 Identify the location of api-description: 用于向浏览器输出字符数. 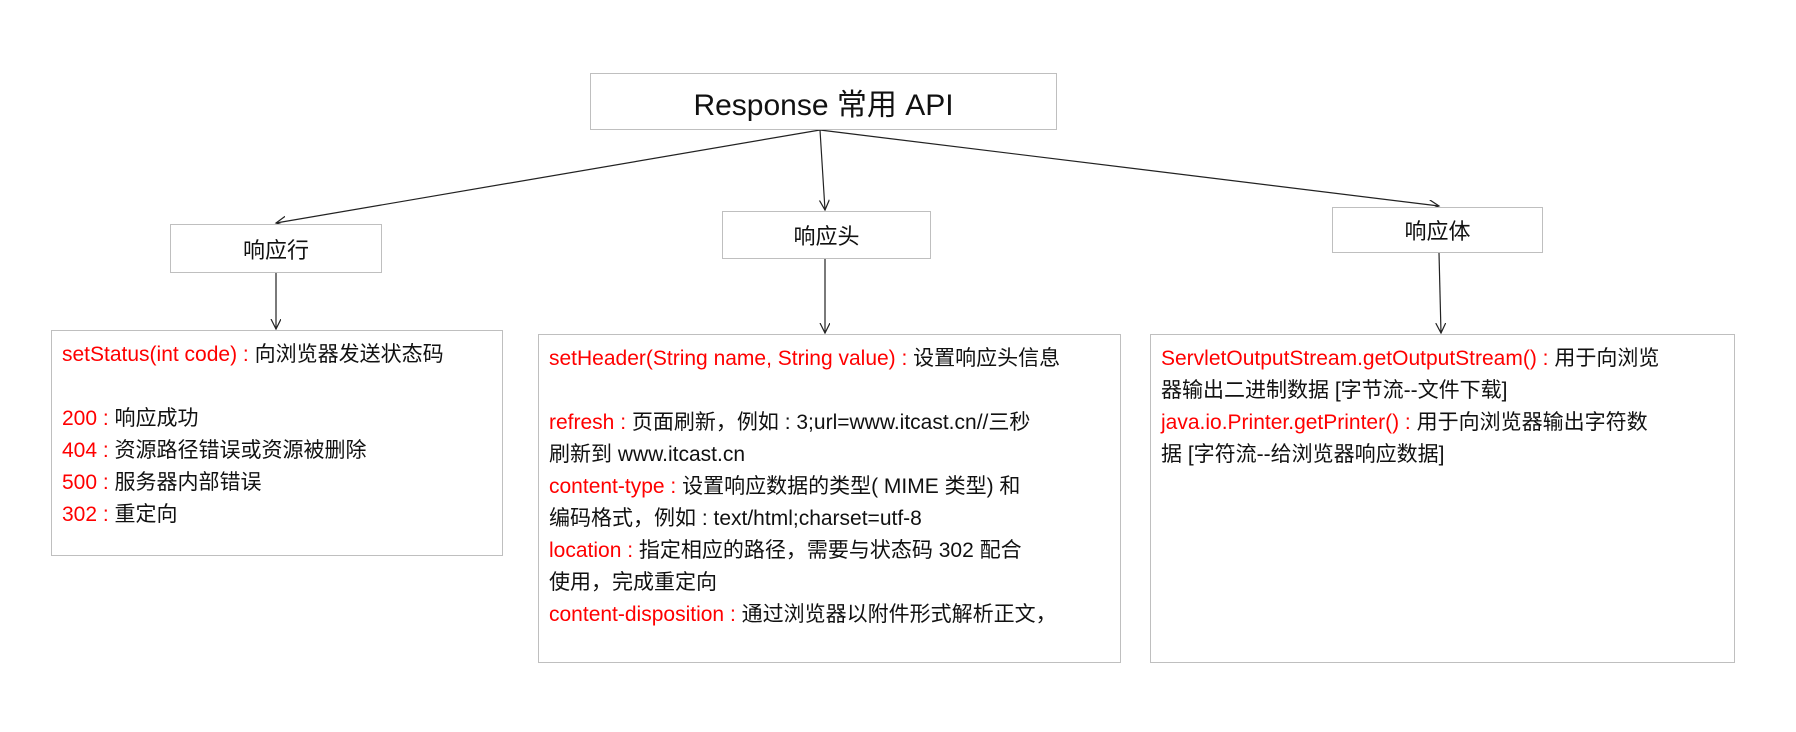
(1532, 422).